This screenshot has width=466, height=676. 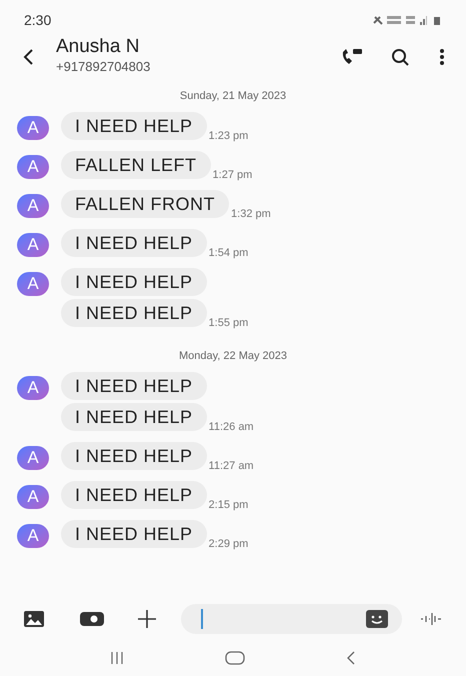 What do you see at coordinates (251, 214) in the screenshot?
I see `message-time: 1:32 pm` at bounding box center [251, 214].